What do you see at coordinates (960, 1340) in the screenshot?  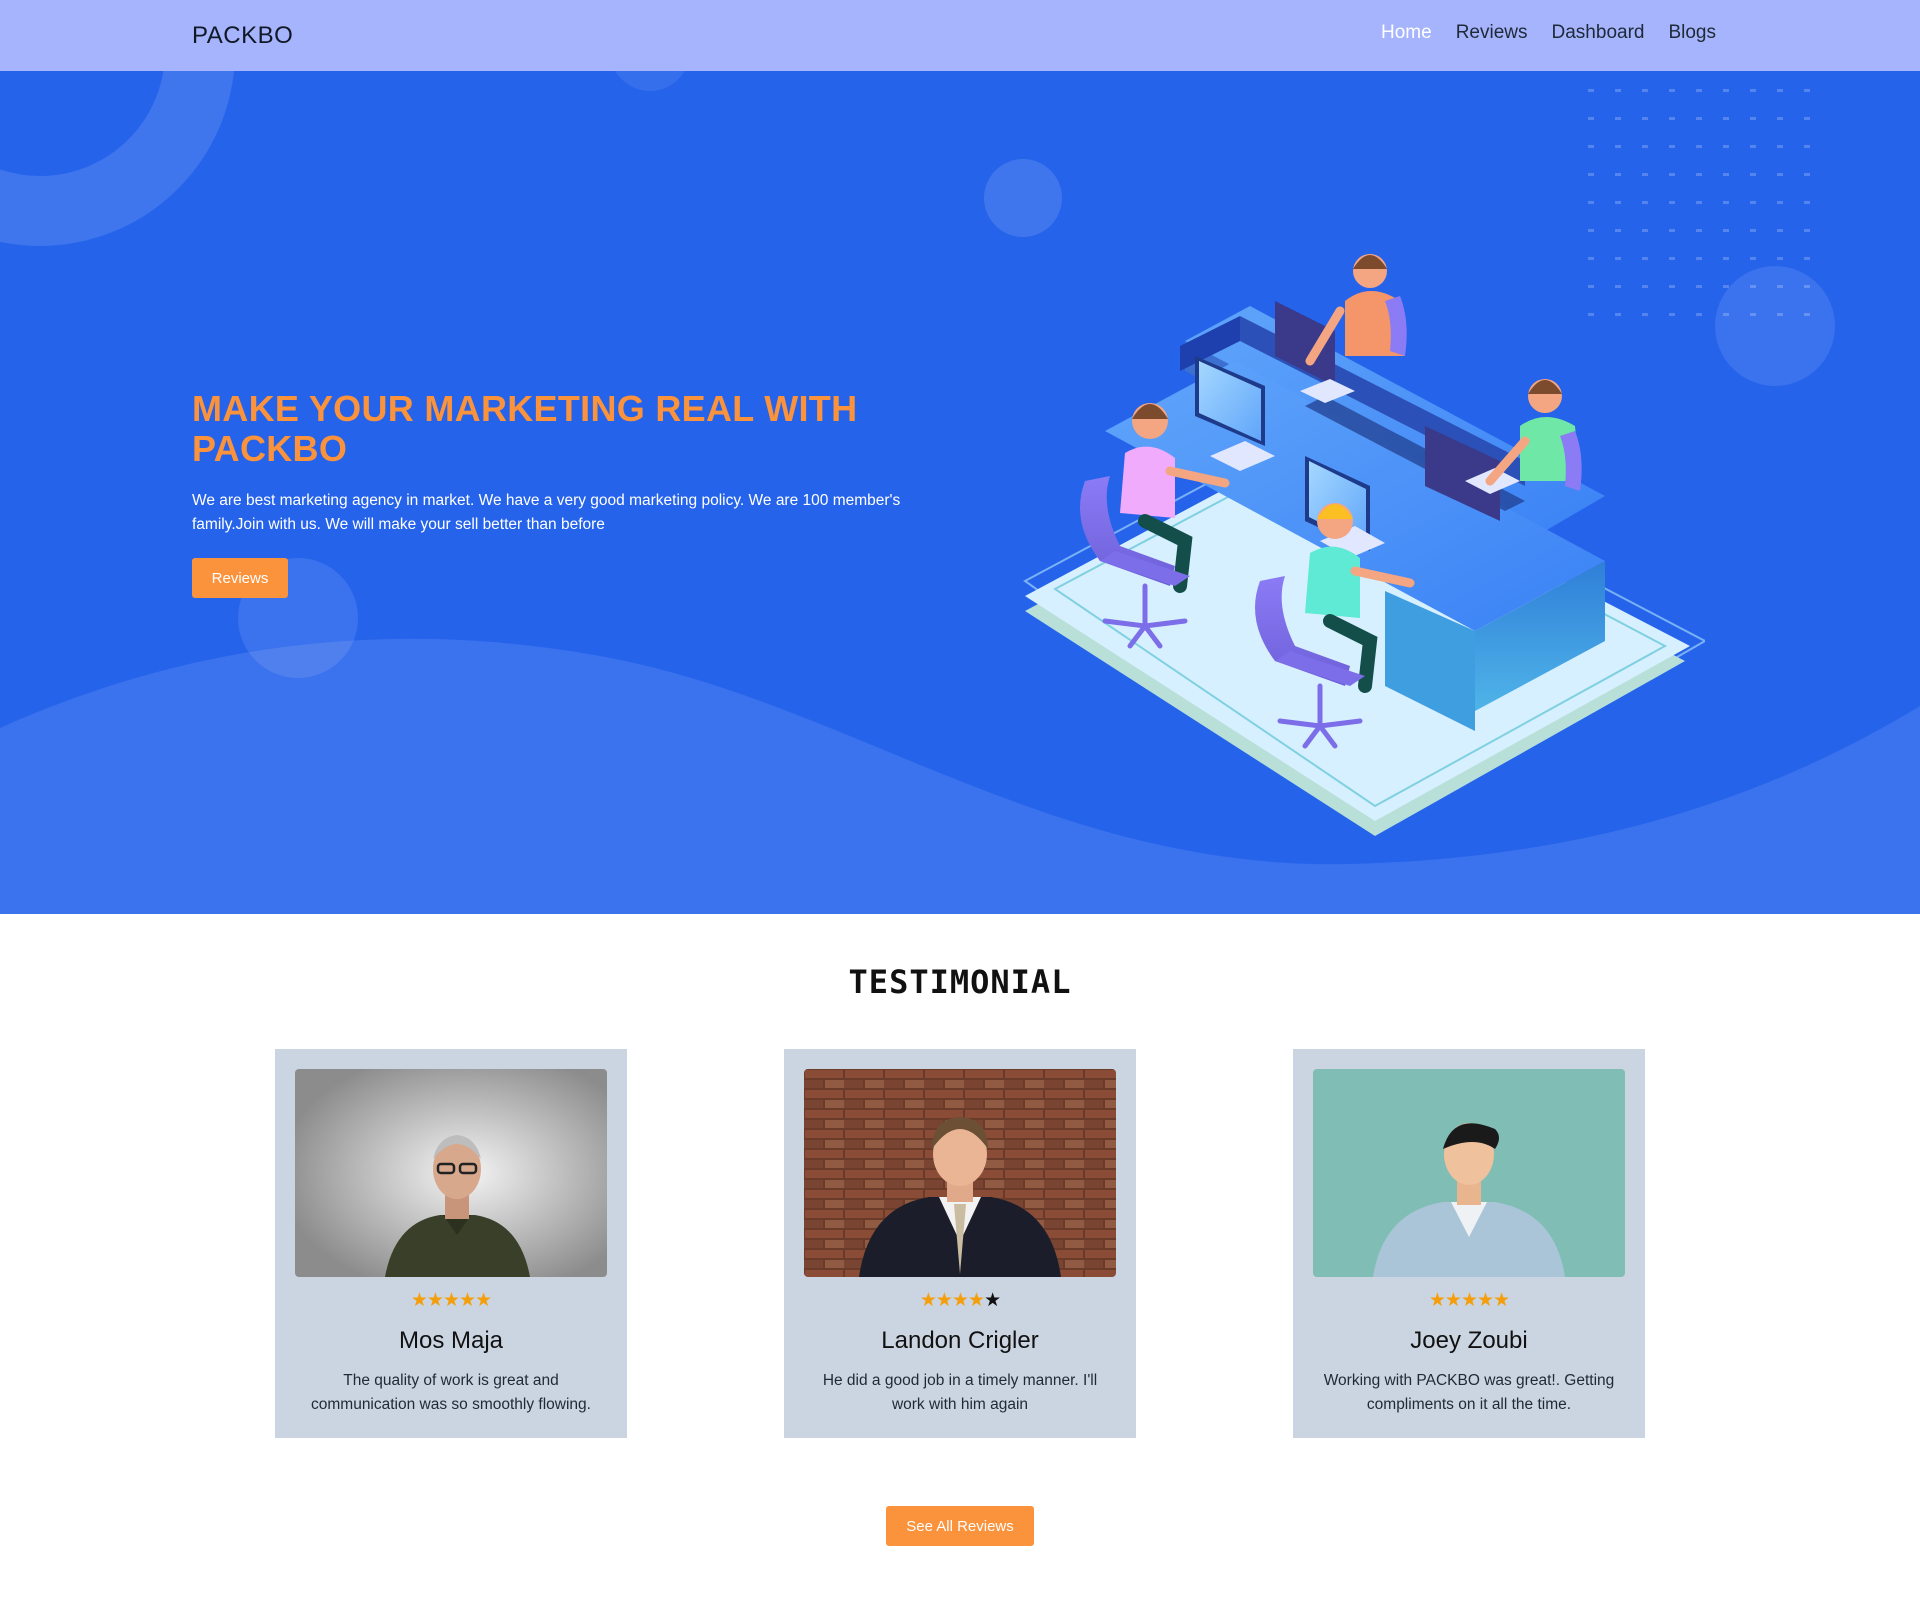 I see `reviewer-name: Landon Crigler` at bounding box center [960, 1340].